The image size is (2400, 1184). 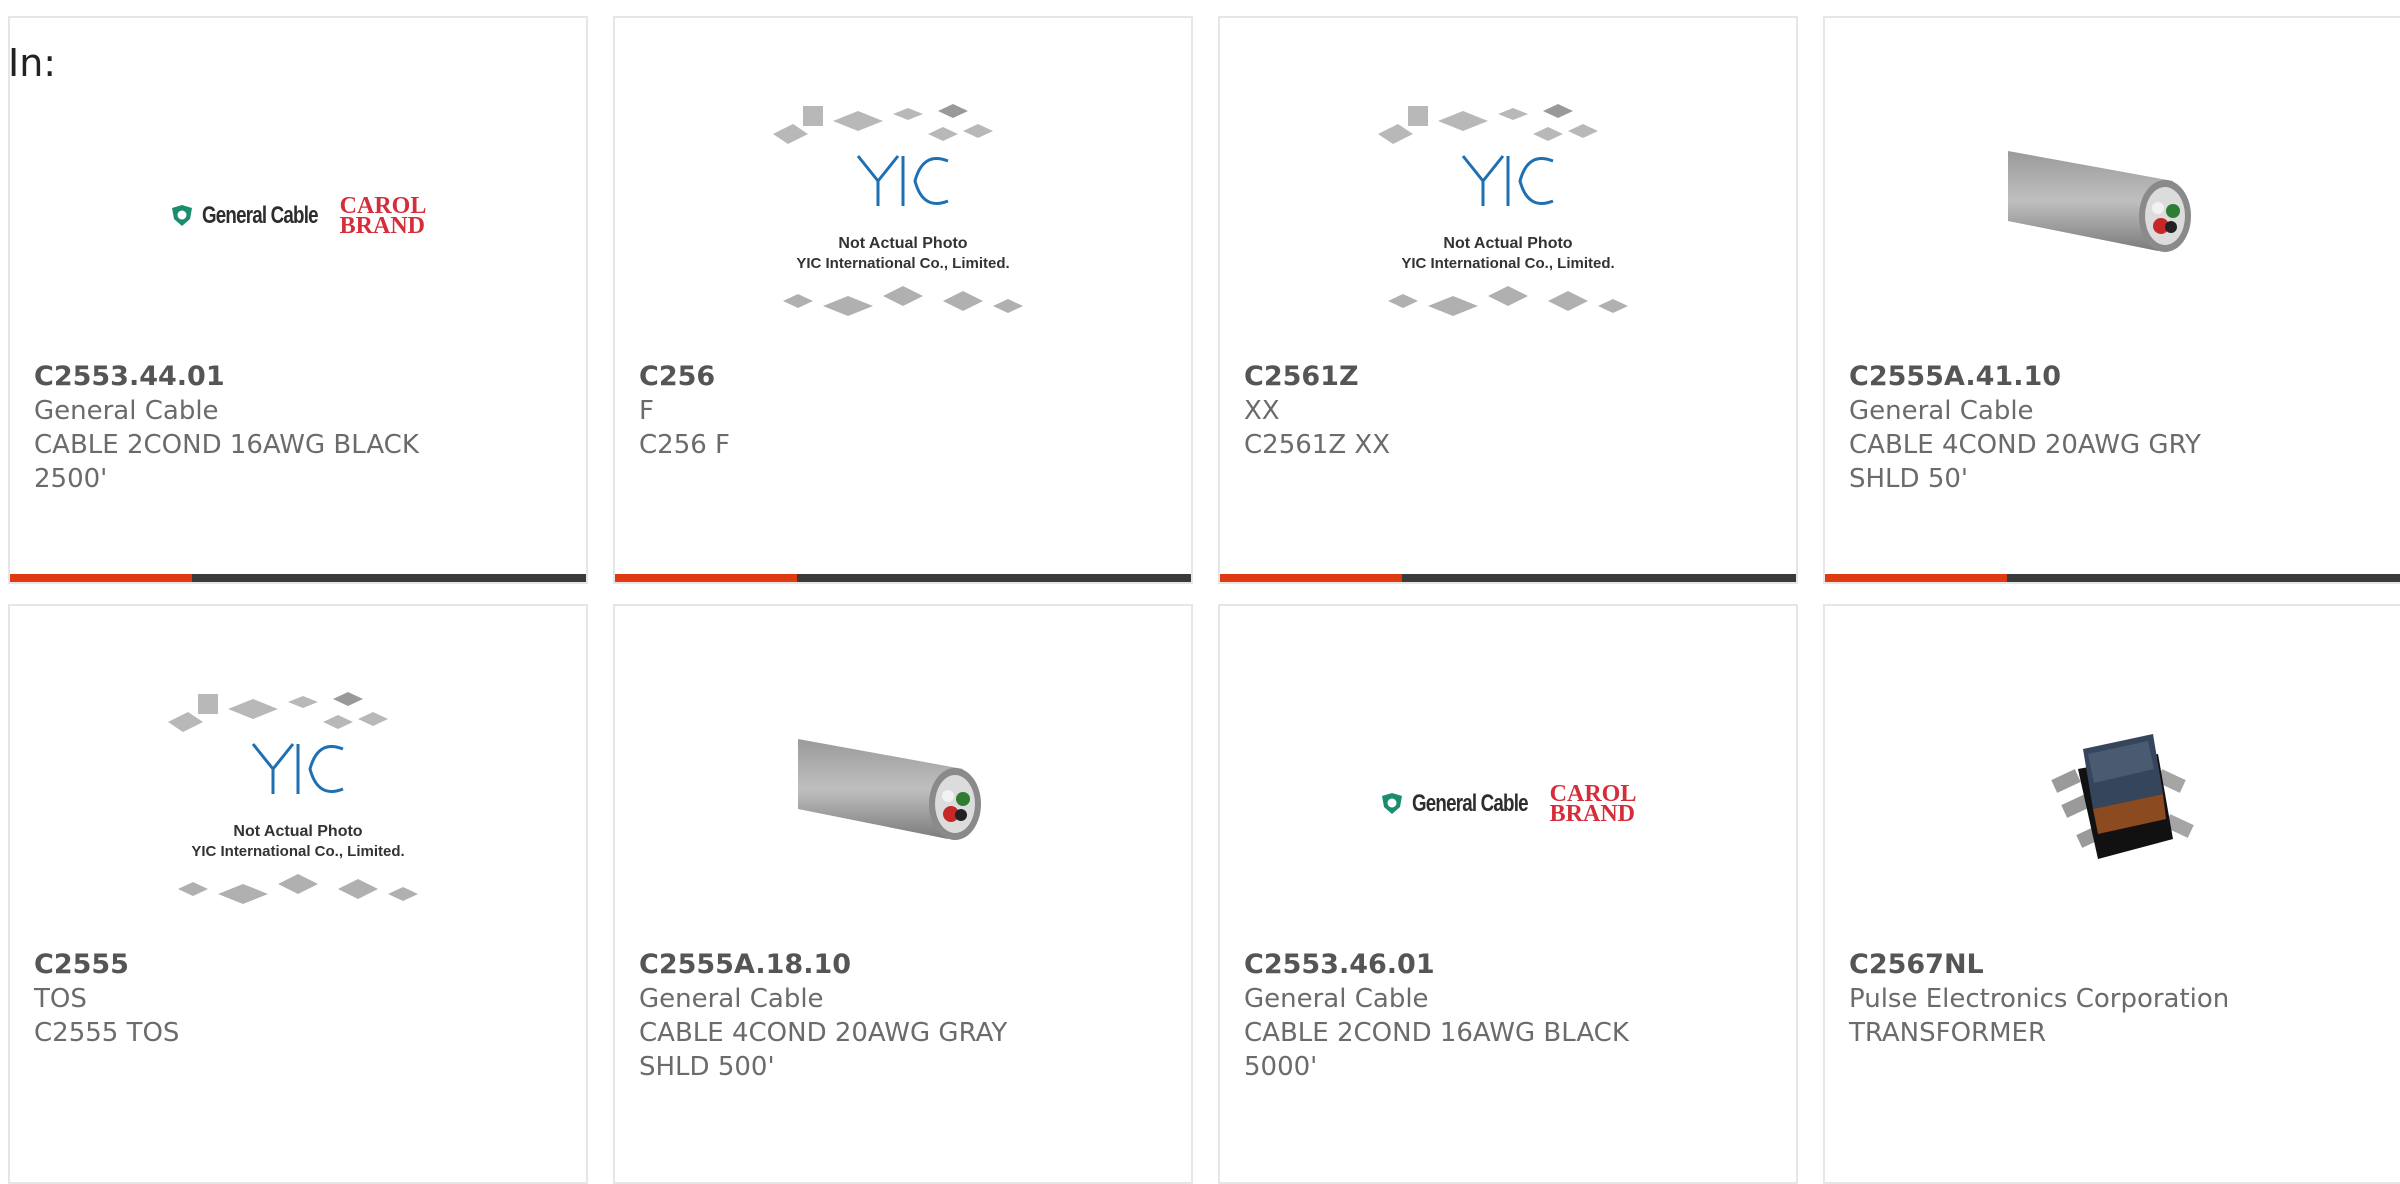 I want to click on part-number: C2555, so click(x=81, y=965).